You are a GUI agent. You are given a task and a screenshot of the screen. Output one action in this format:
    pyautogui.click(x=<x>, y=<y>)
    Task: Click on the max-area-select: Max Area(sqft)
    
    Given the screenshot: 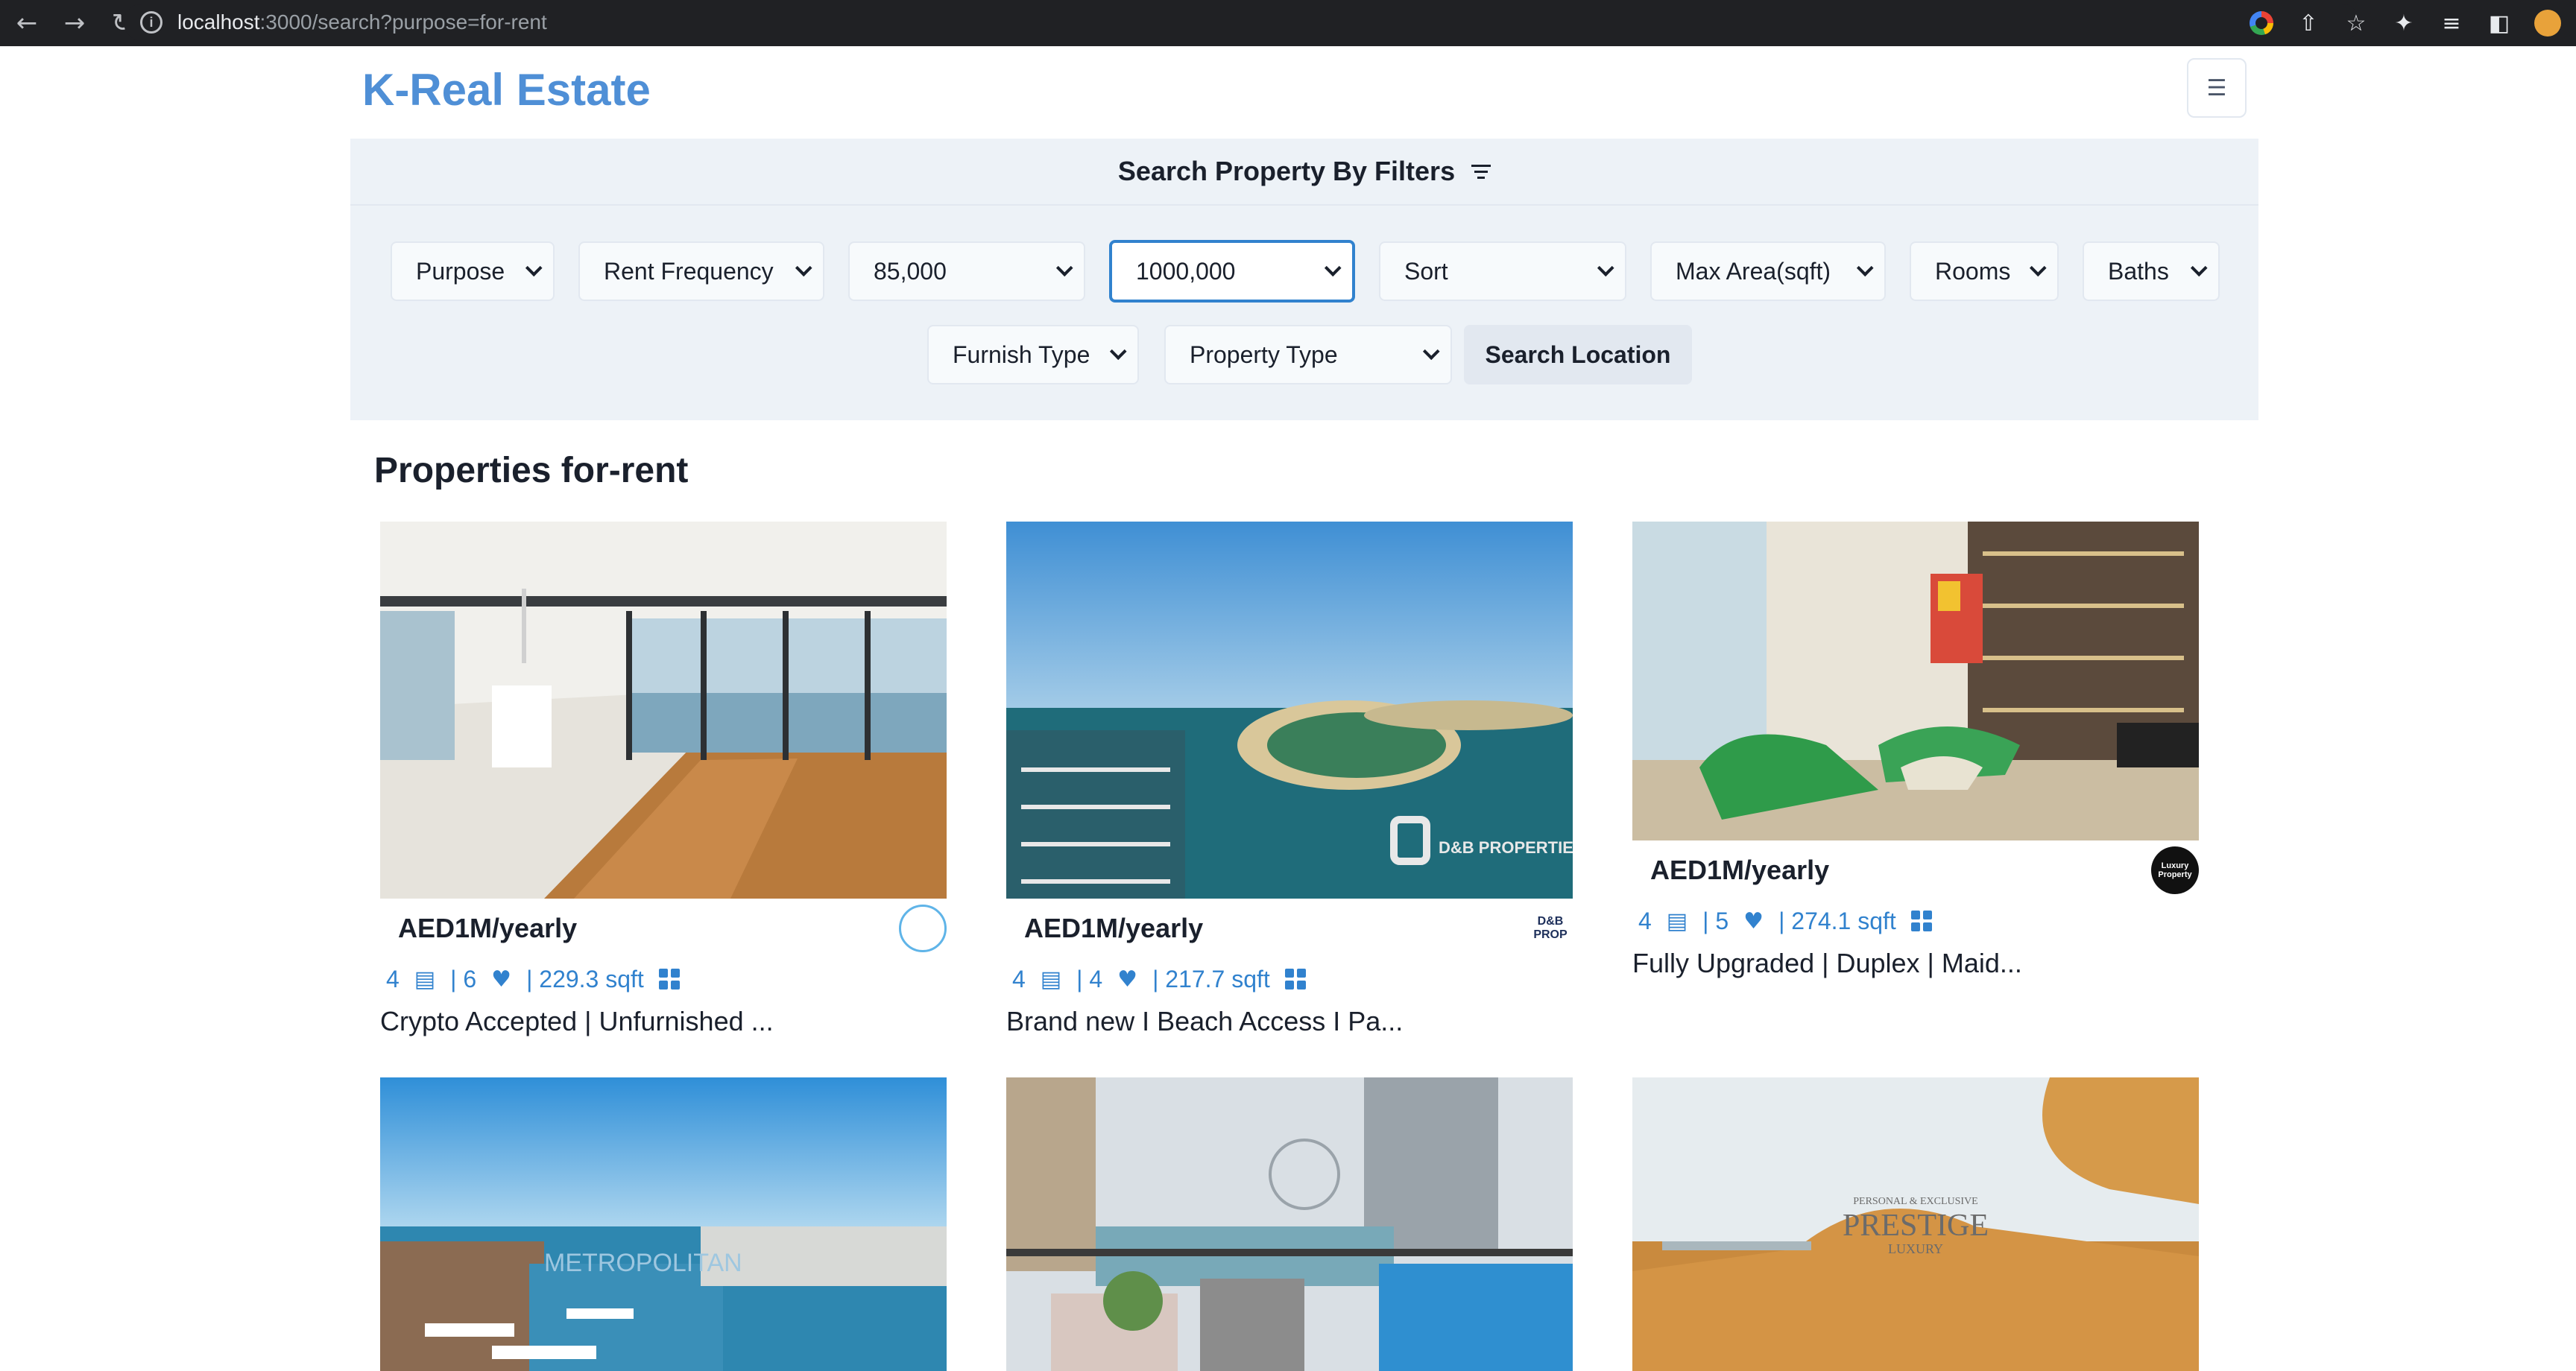 What is the action you would take?
    pyautogui.click(x=1768, y=271)
    